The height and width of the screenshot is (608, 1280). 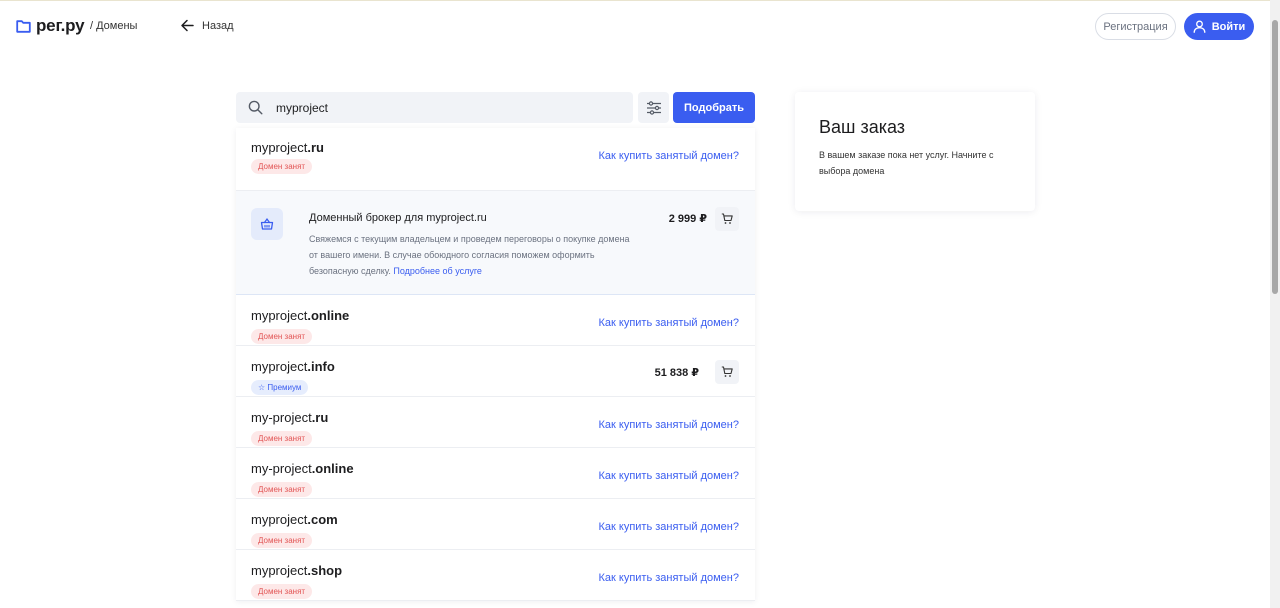 I want to click on domain-name: my-project.ru, so click(x=290, y=417).